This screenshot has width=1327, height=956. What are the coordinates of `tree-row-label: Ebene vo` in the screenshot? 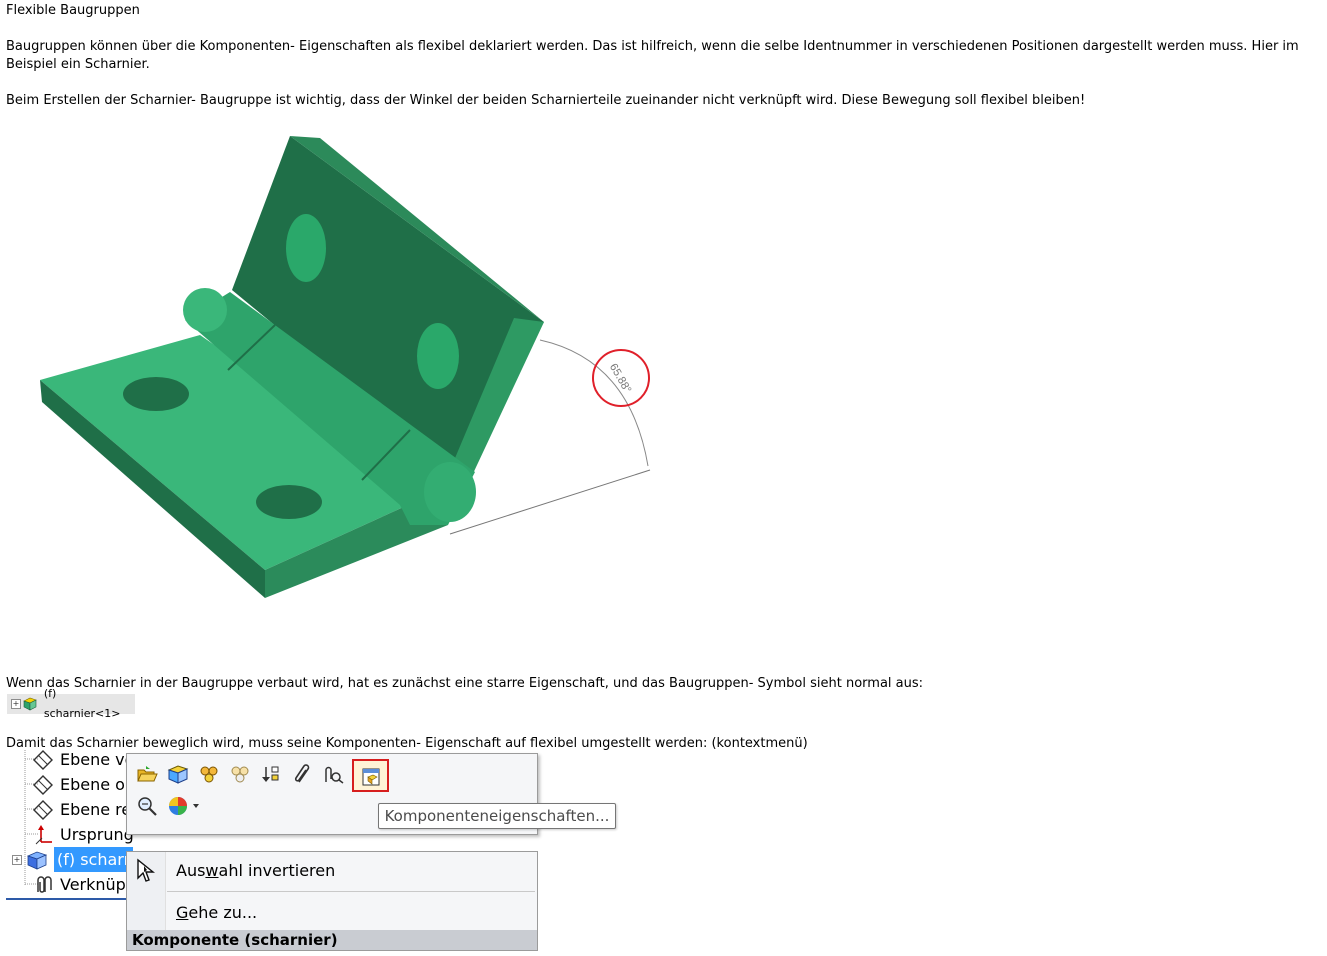 It's located at (97, 759).